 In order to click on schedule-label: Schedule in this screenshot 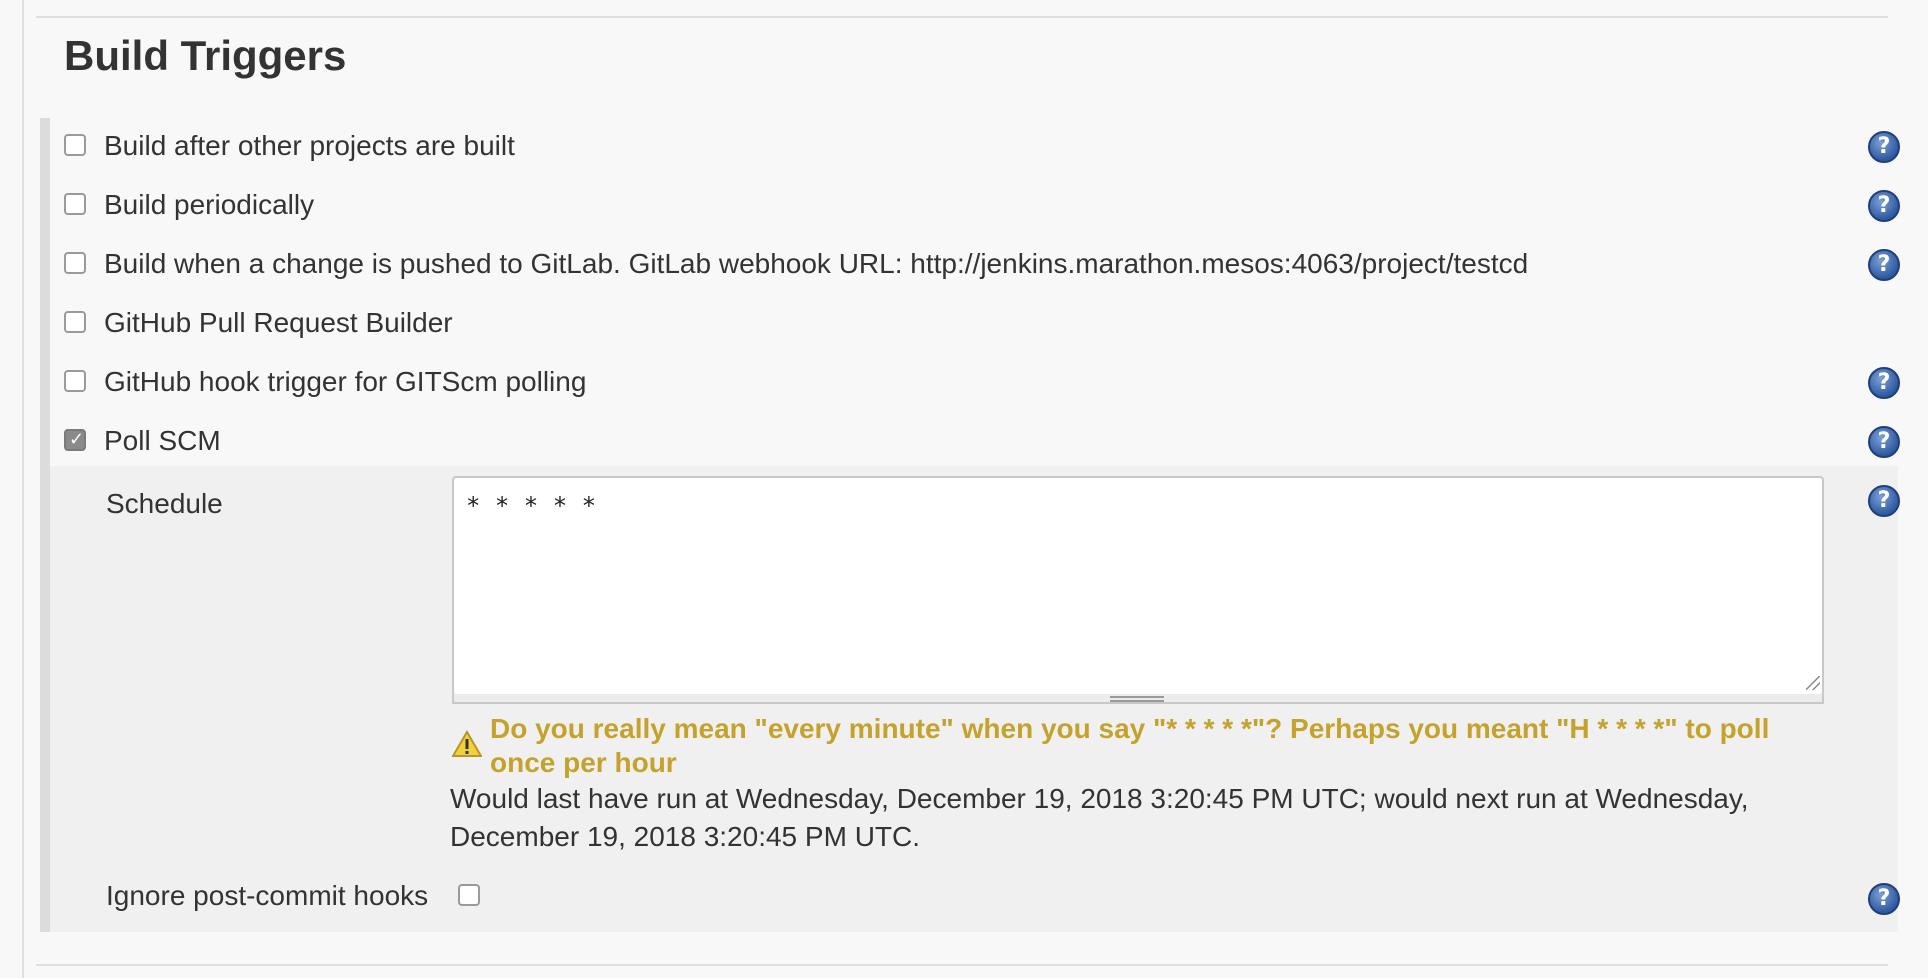, I will do `click(164, 503)`.